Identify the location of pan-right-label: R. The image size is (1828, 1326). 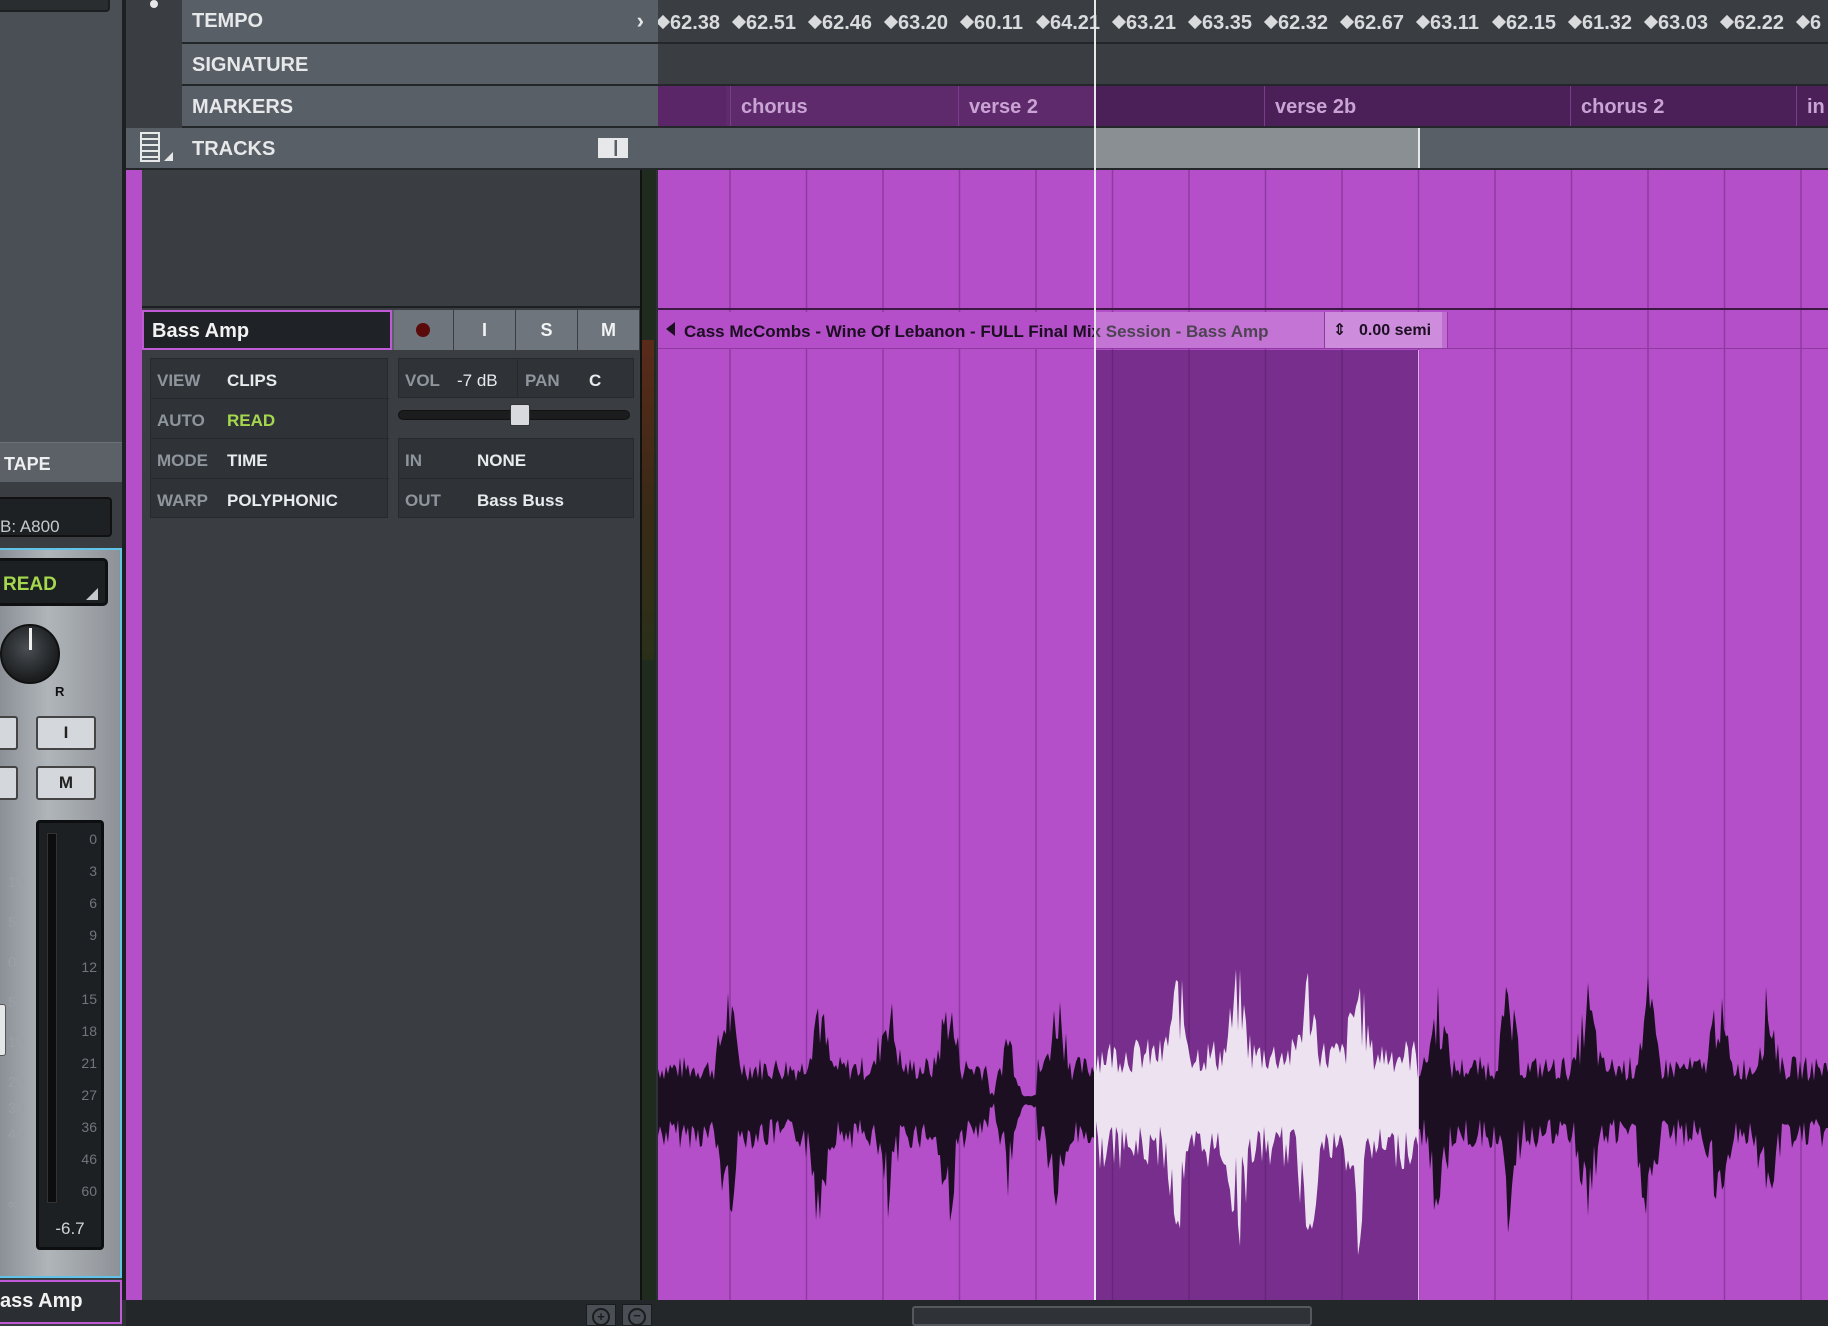
(60, 691).